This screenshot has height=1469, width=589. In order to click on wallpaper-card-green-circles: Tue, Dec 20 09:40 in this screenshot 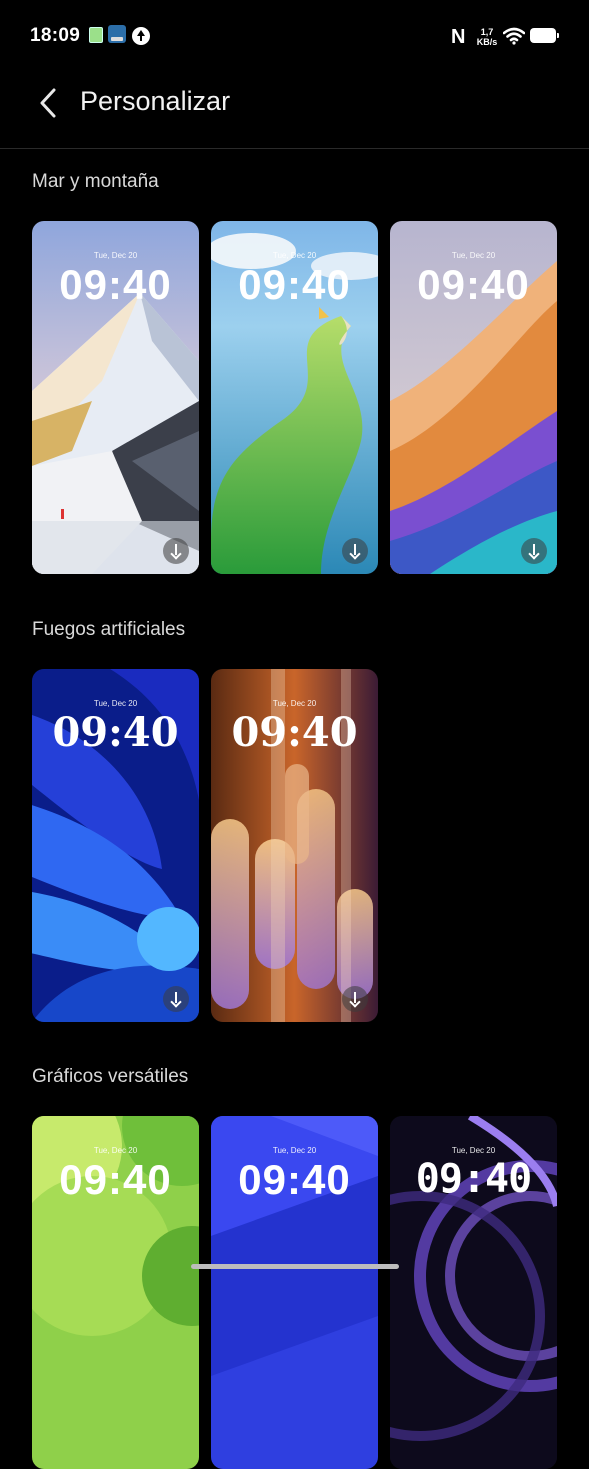, I will do `click(115, 1292)`.